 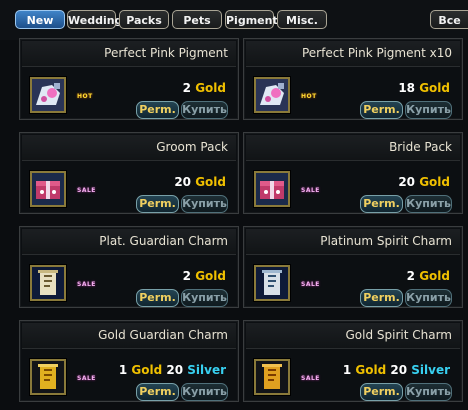 What do you see at coordinates (420, 147) in the screenshot?
I see `item-name: Bride Pack` at bounding box center [420, 147].